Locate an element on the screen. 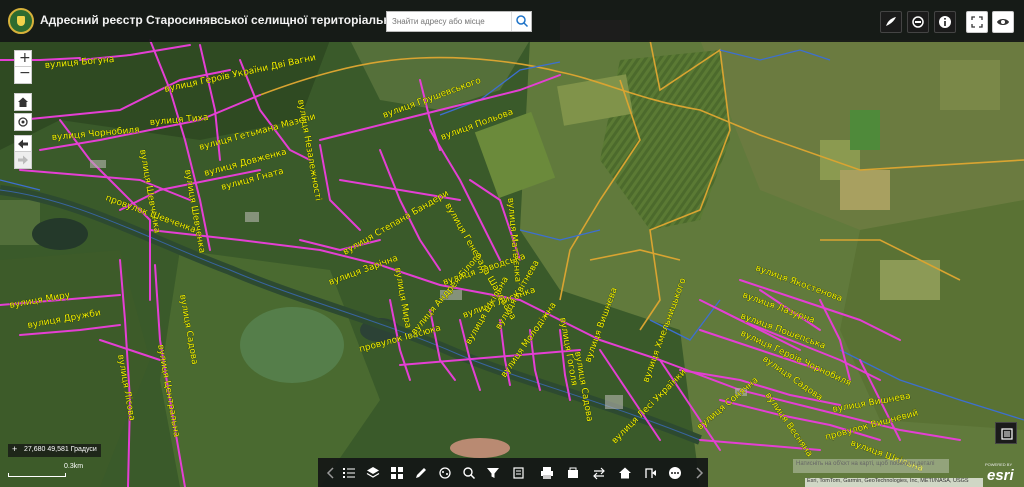  street-label: вулиця Центральна is located at coordinates (168, 391).